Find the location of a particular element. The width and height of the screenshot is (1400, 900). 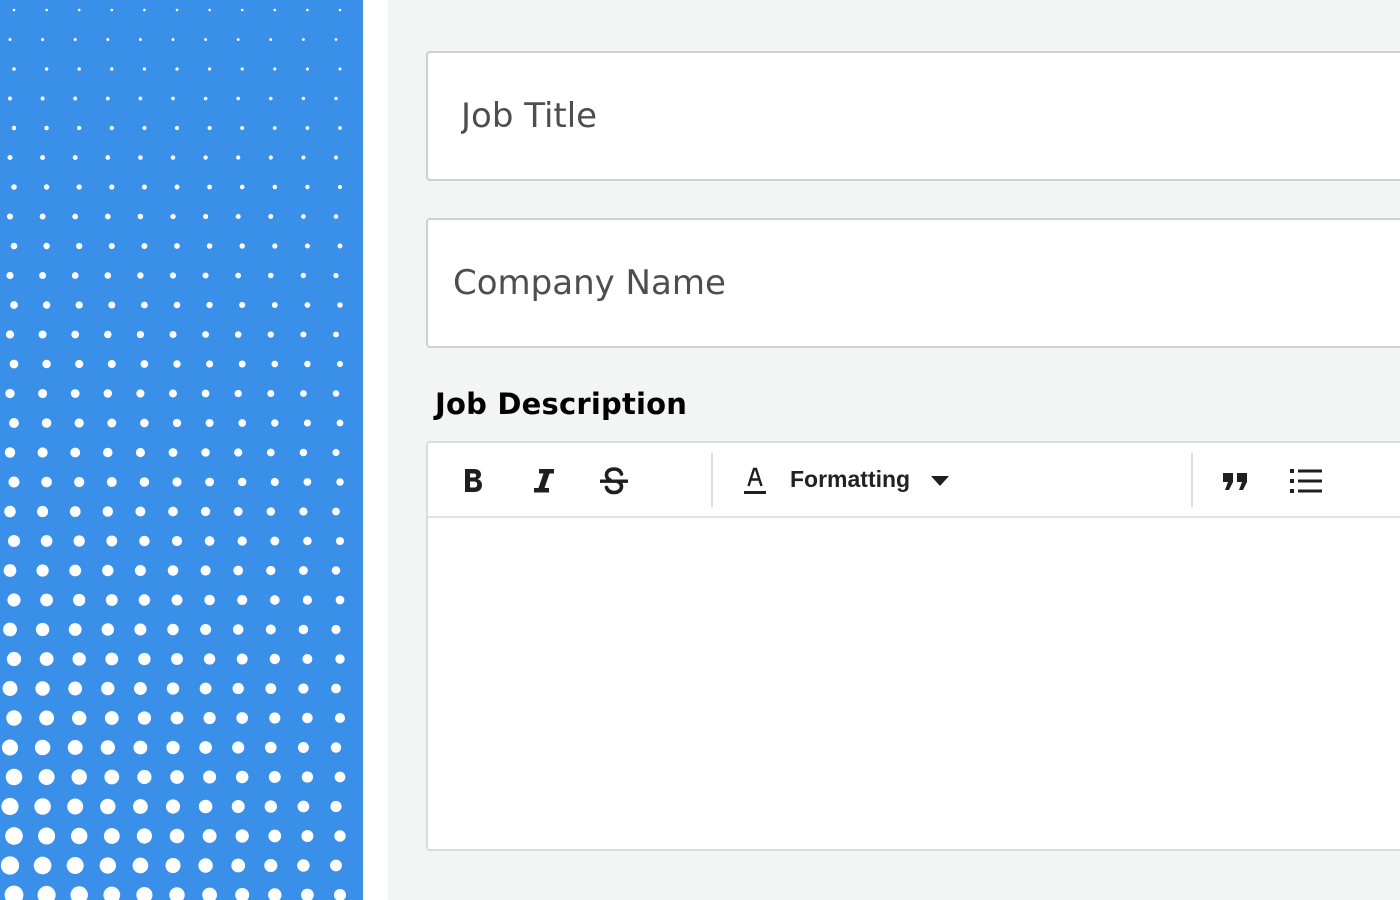

bullet-list-icon is located at coordinates (1306, 481).